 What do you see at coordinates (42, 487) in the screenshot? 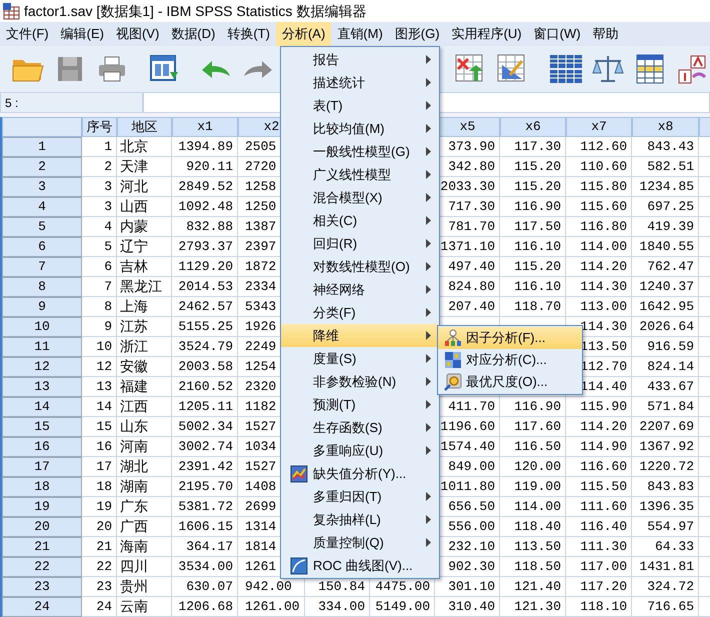
I see `row-header: 18` at bounding box center [42, 487].